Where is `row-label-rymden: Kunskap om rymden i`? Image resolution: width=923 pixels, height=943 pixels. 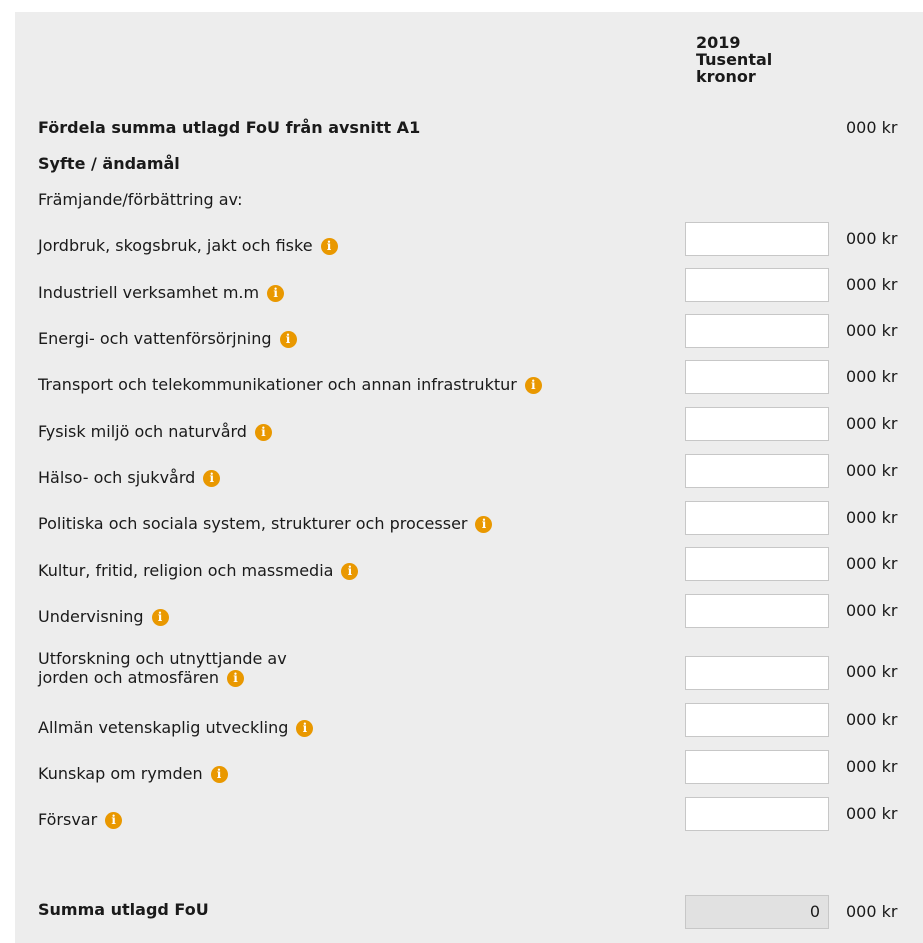
row-label-rymden: Kunskap om rymden i is located at coordinates (133, 773).